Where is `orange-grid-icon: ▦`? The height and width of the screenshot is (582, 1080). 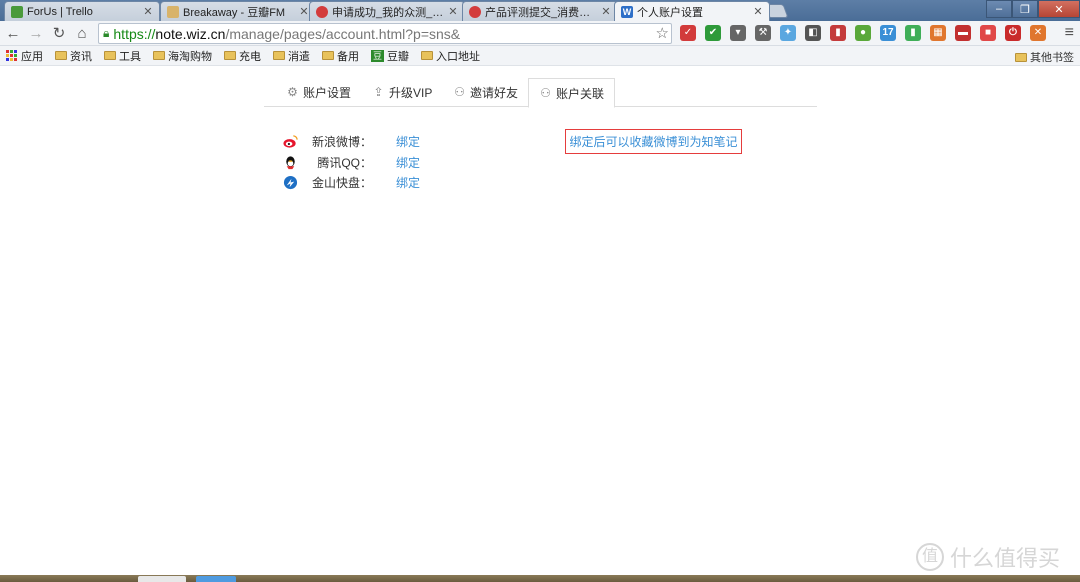
orange-grid-icon: ▦ is located at coordinates (938, 33).